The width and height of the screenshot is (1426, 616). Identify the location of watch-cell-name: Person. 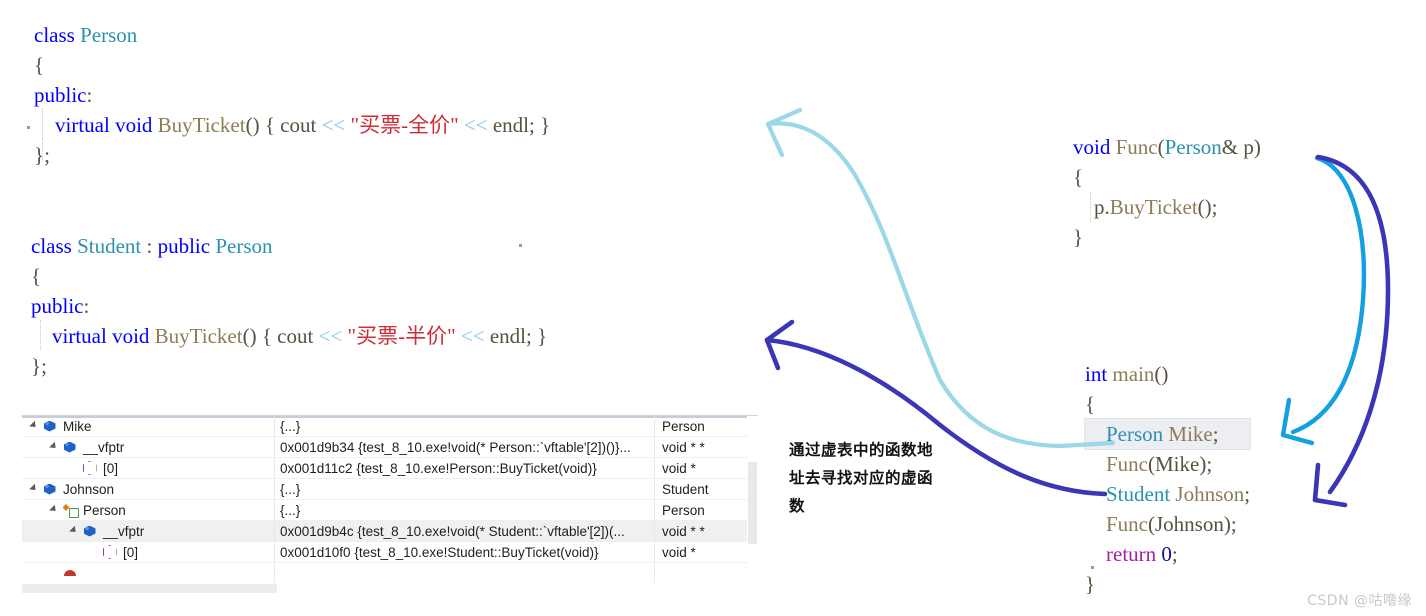
(148, 510).